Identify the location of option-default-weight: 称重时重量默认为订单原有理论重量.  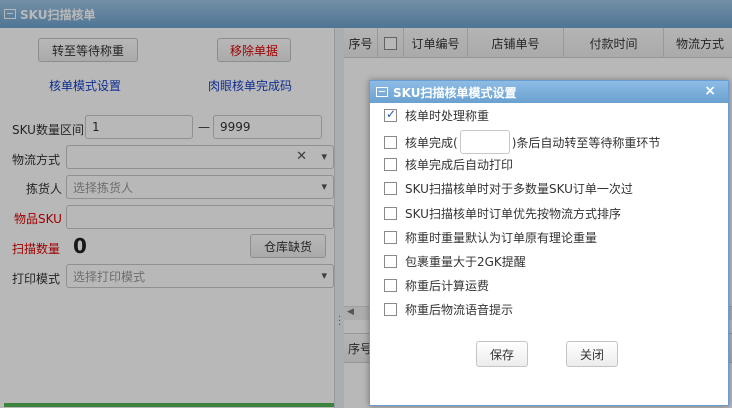
(490, 237).